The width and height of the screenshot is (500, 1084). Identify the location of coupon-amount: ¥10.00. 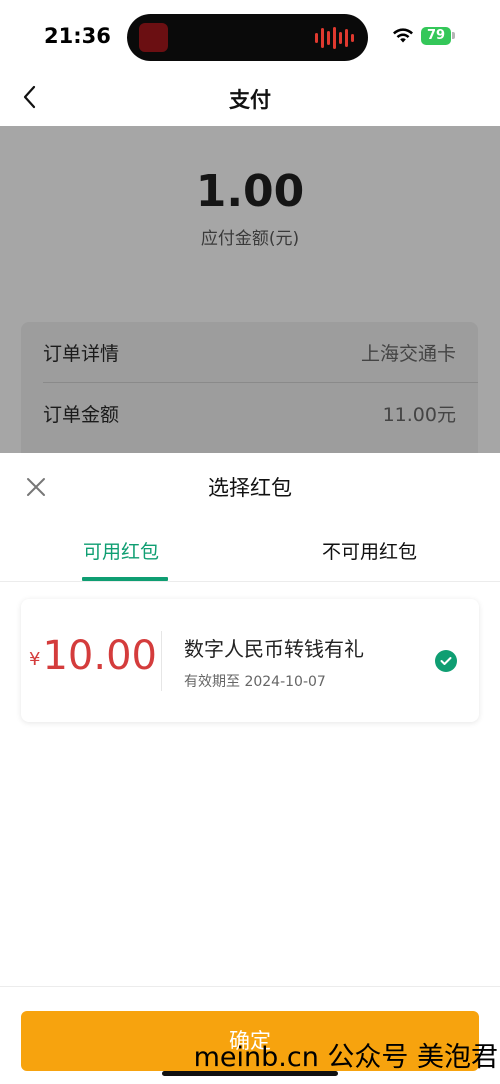
(93, 656).